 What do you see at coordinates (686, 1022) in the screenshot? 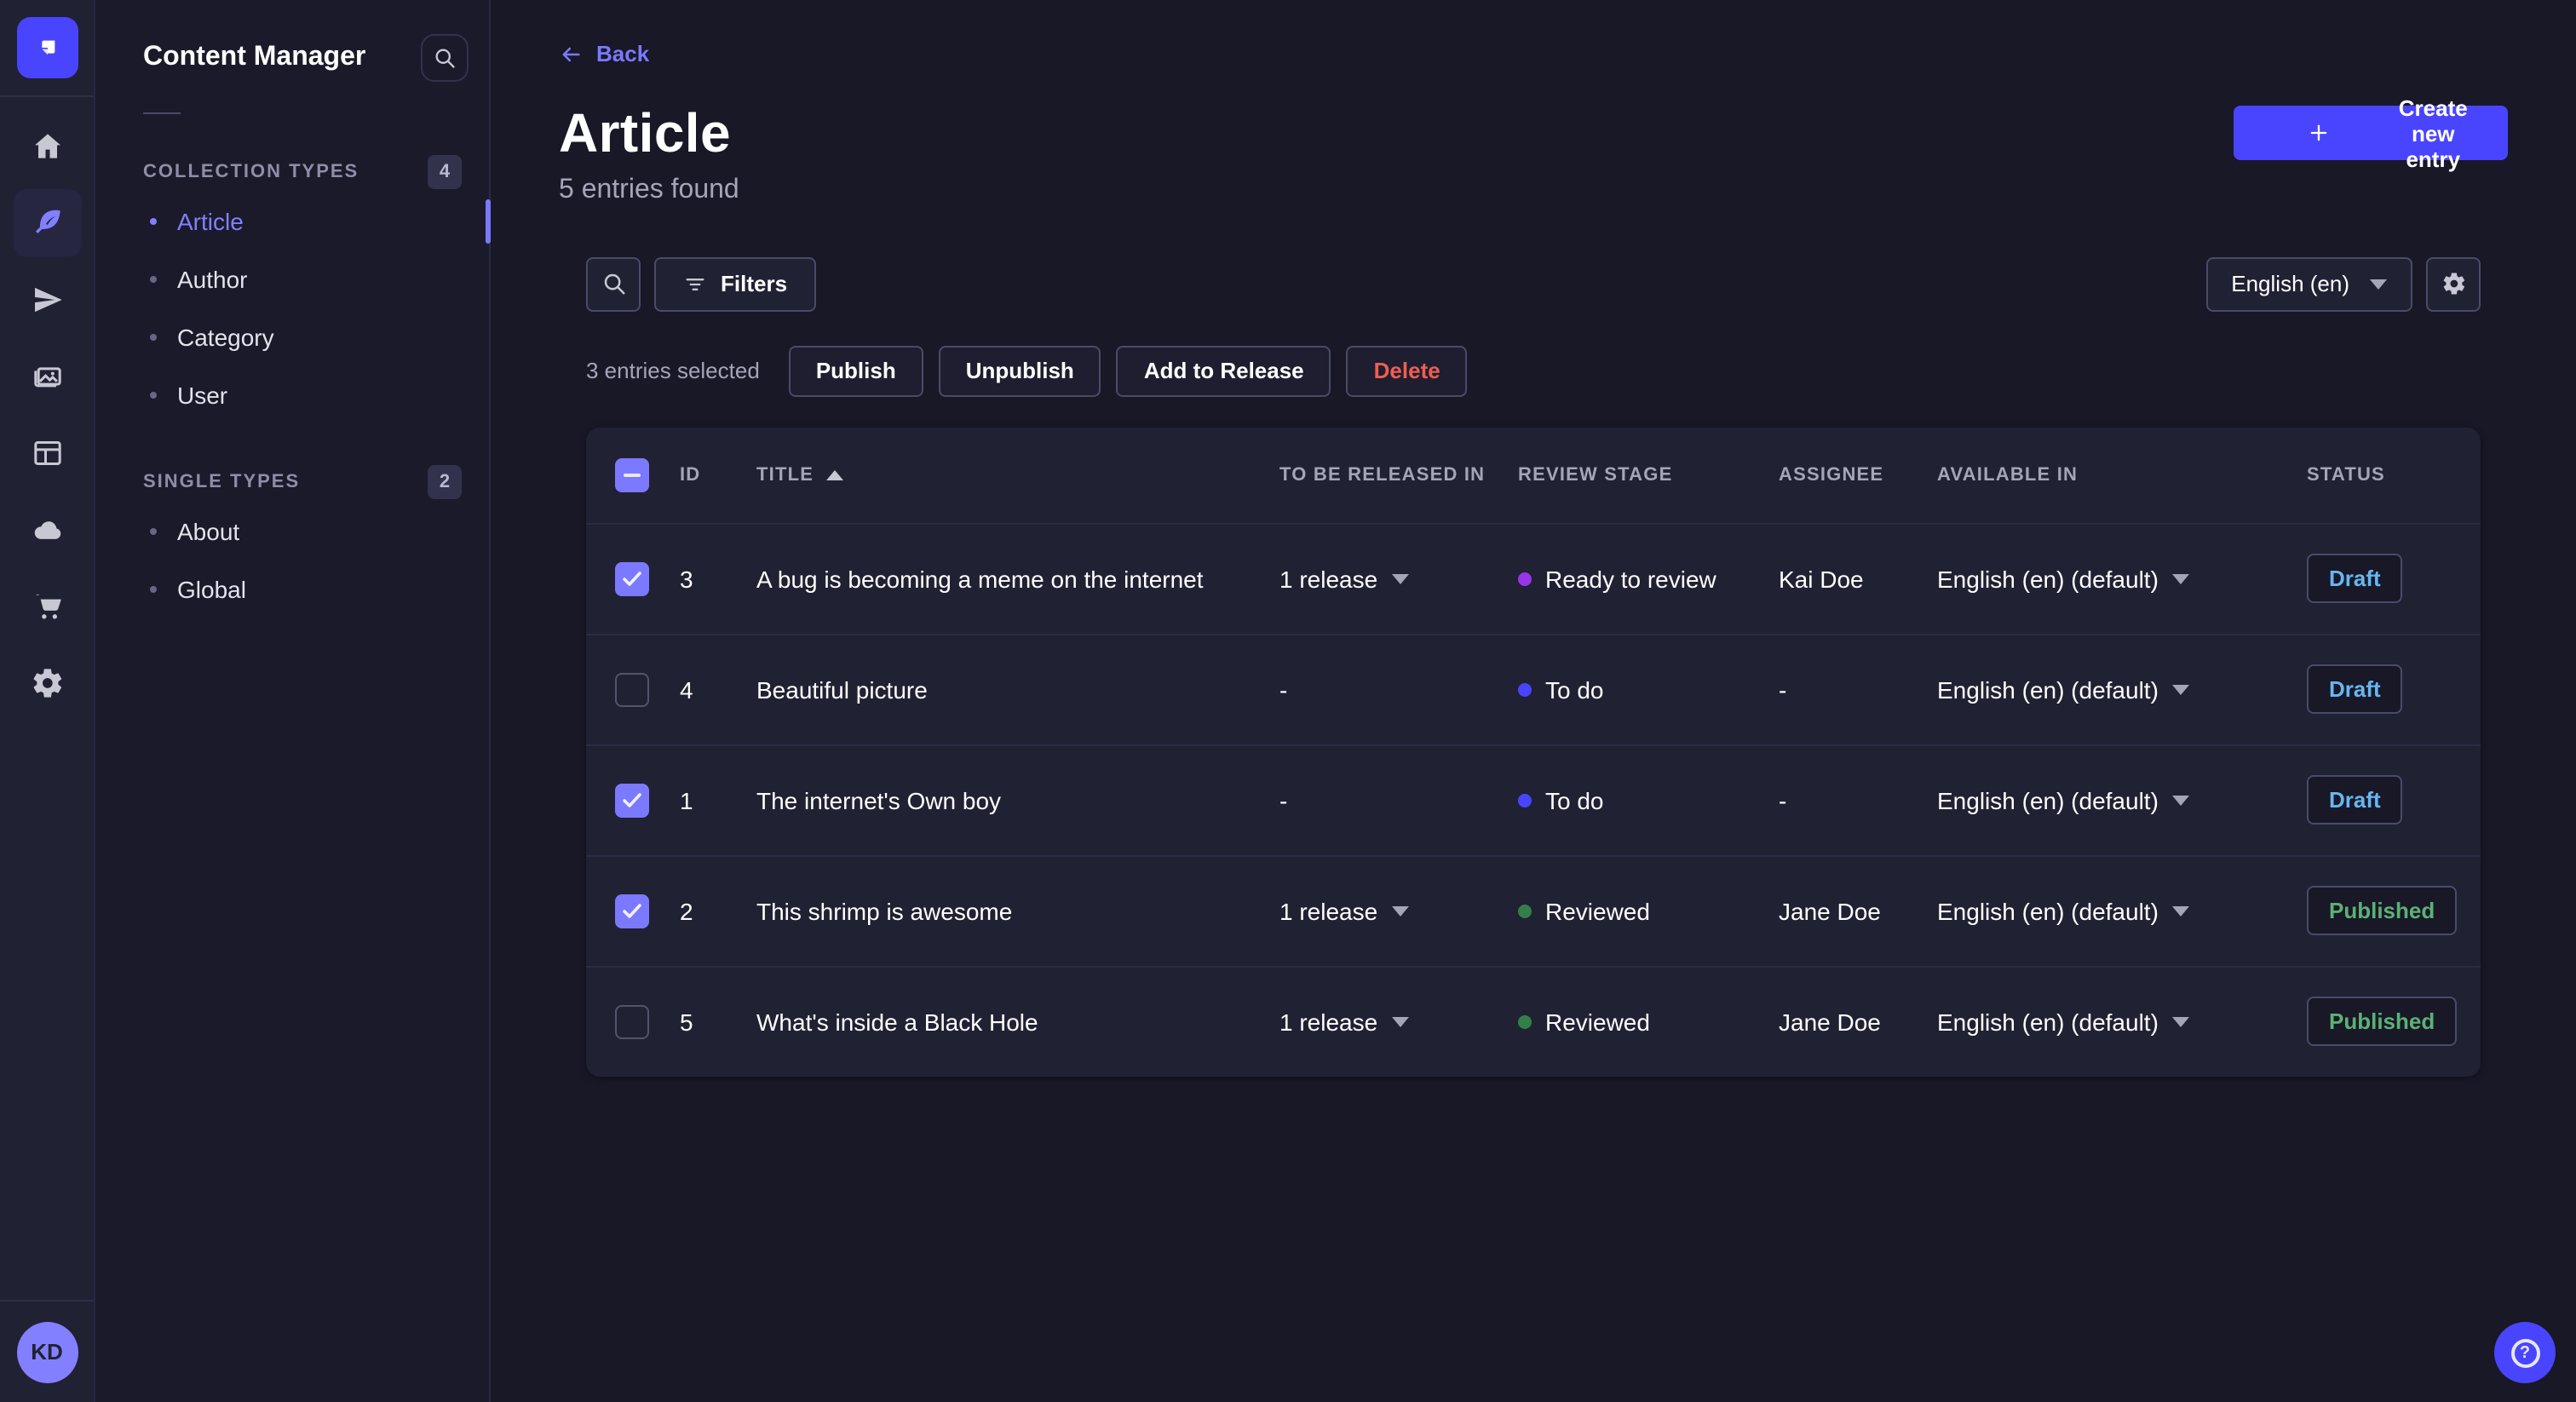
I see `cell-id: 5` at bounding box center [686, 1022].